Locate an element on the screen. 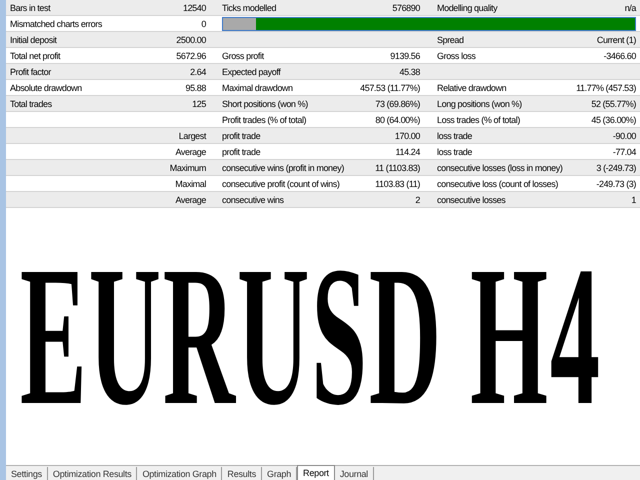  row-value: 11.77% (457.53) is located at coordinates (606, 87).